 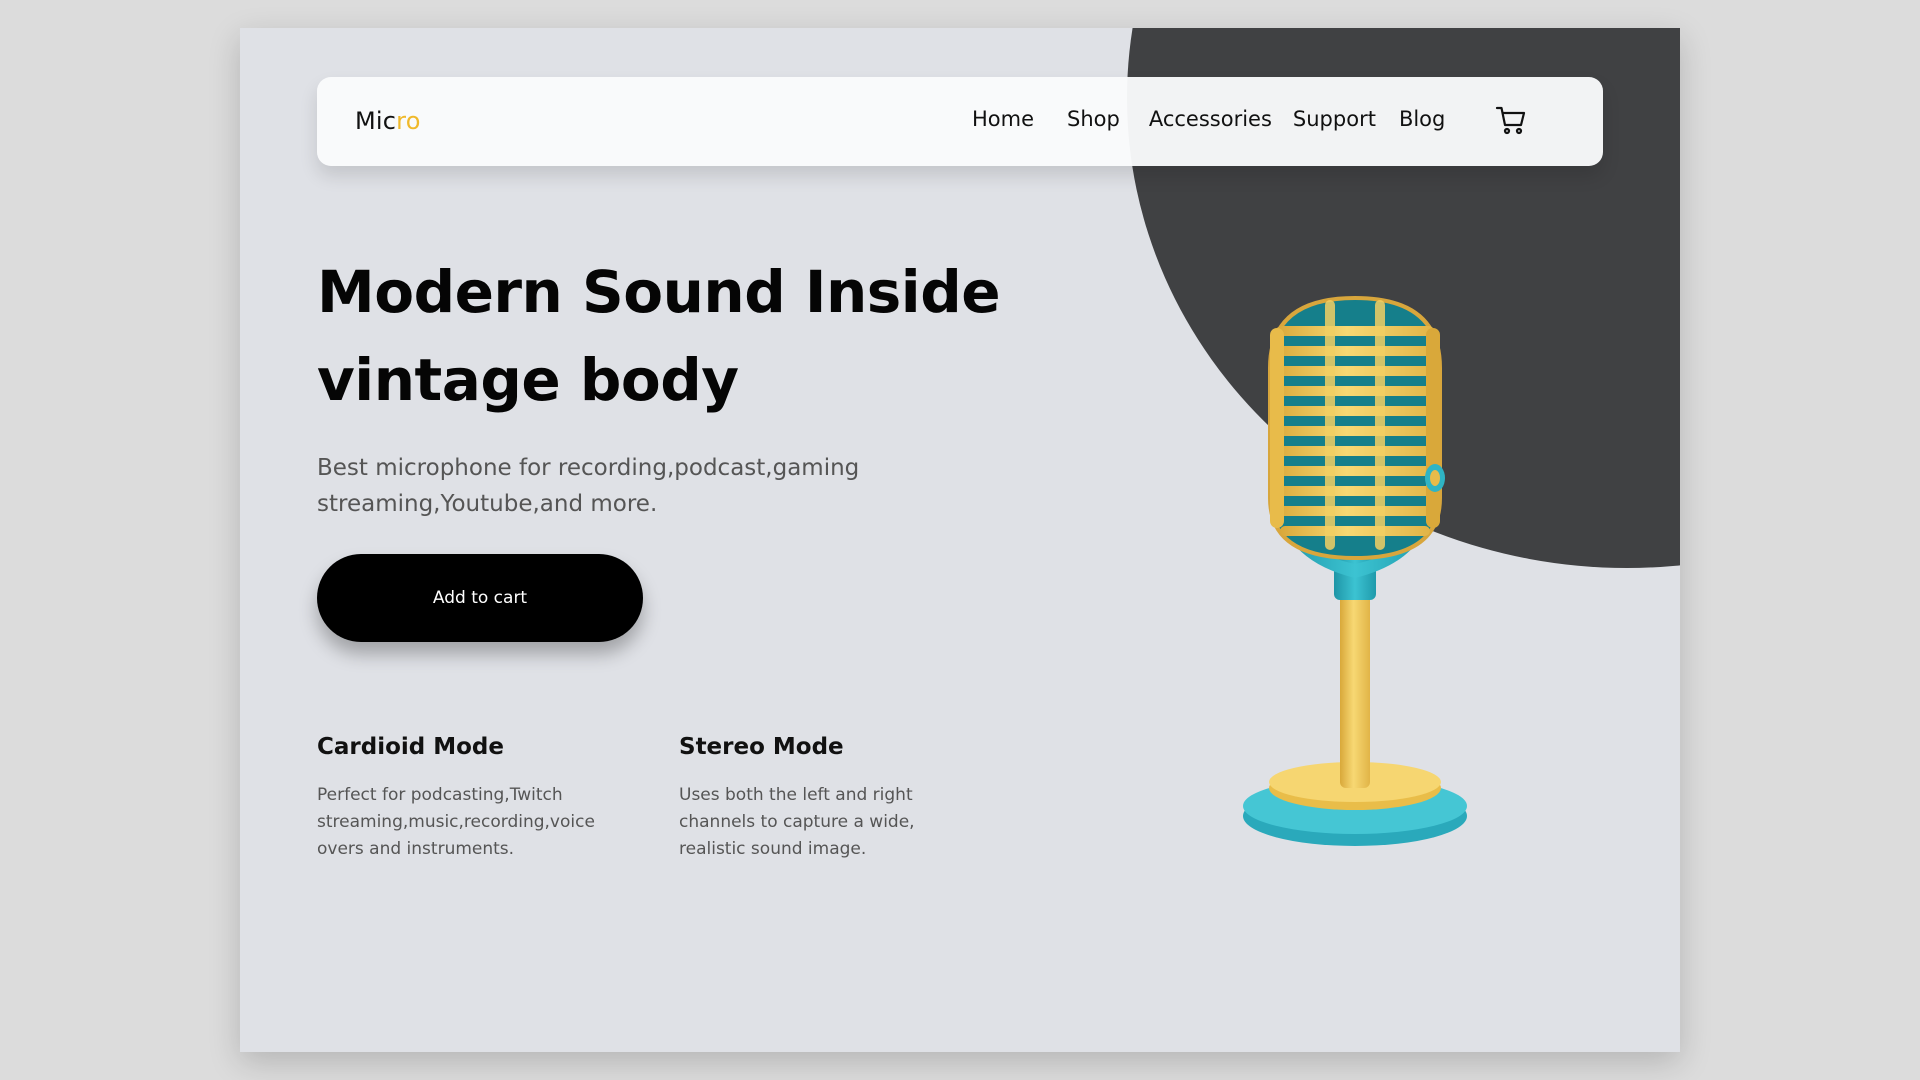 What do you see at coordinates (1093, 122) in the screenshot?
I see `nav-link-shop: Shop` at bounding box center [1093, 122].